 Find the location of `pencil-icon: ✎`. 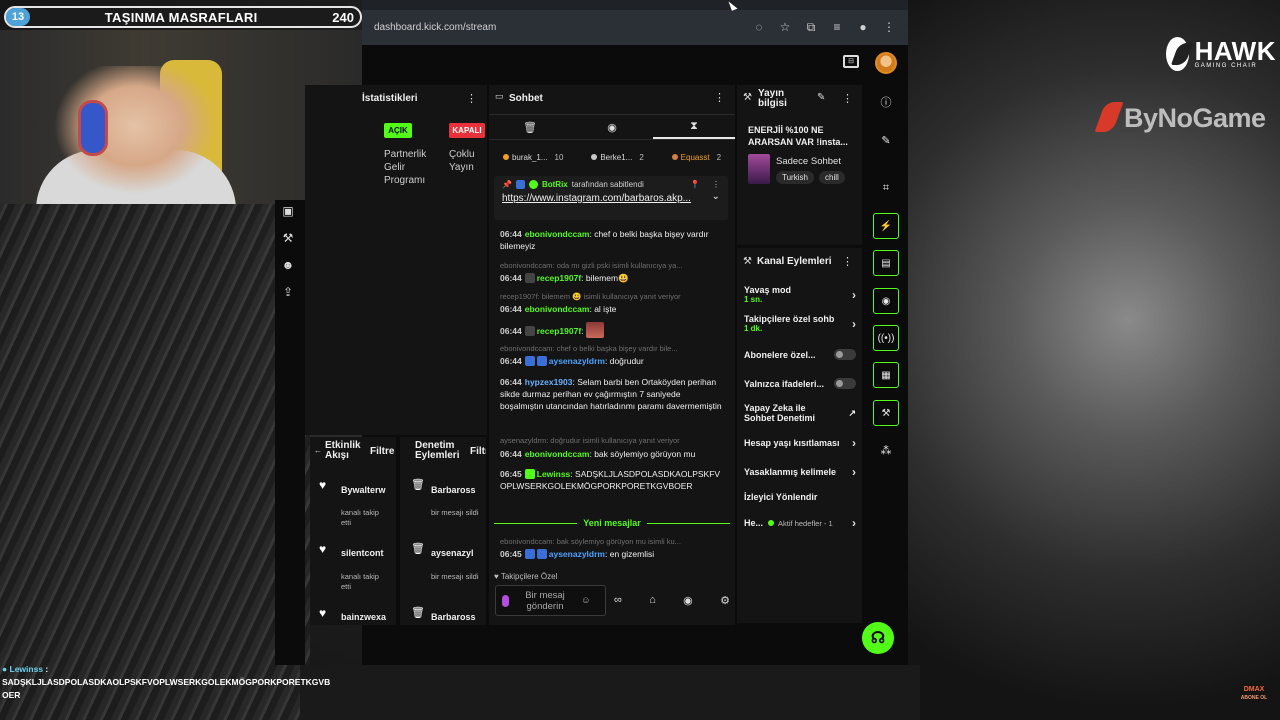

pencil-icon: ✎ is located at coordinates (886, 140).